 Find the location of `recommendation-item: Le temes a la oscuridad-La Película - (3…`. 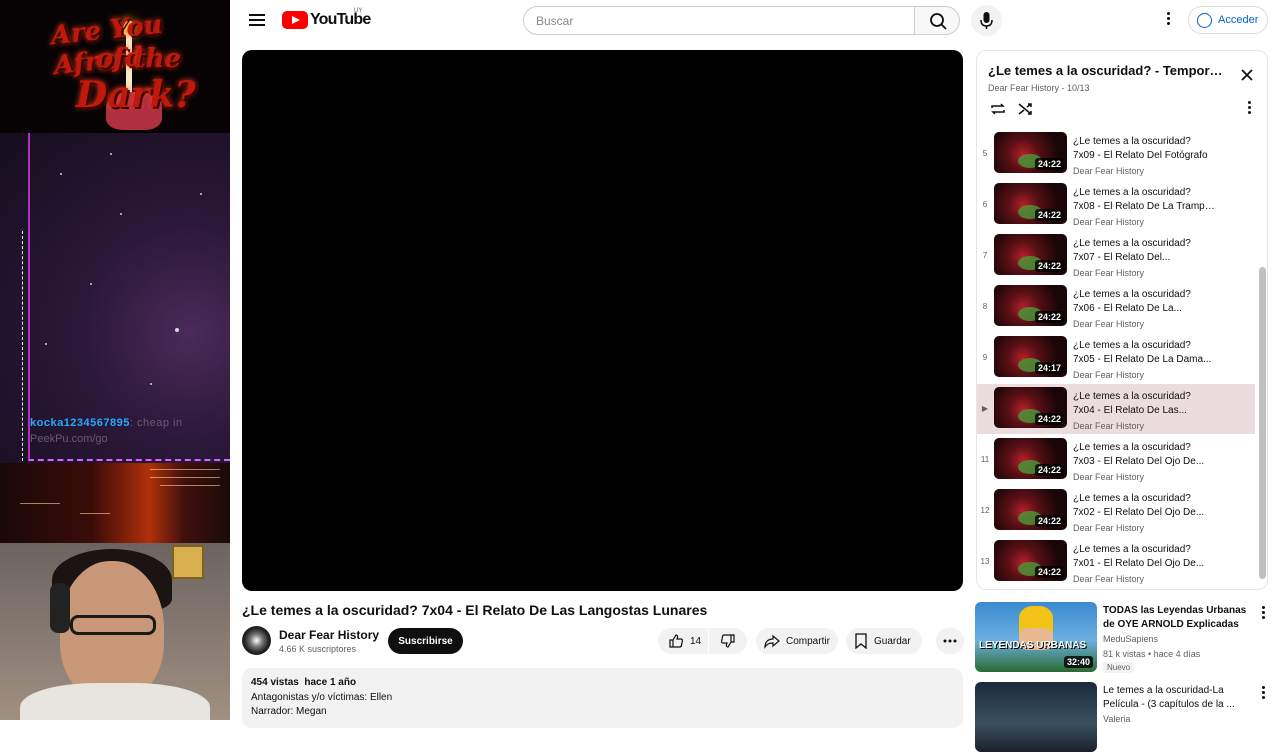

recommendation-item: Le temes a la oscuridad-La Película - (3… is located at coordinates (1125, 718).